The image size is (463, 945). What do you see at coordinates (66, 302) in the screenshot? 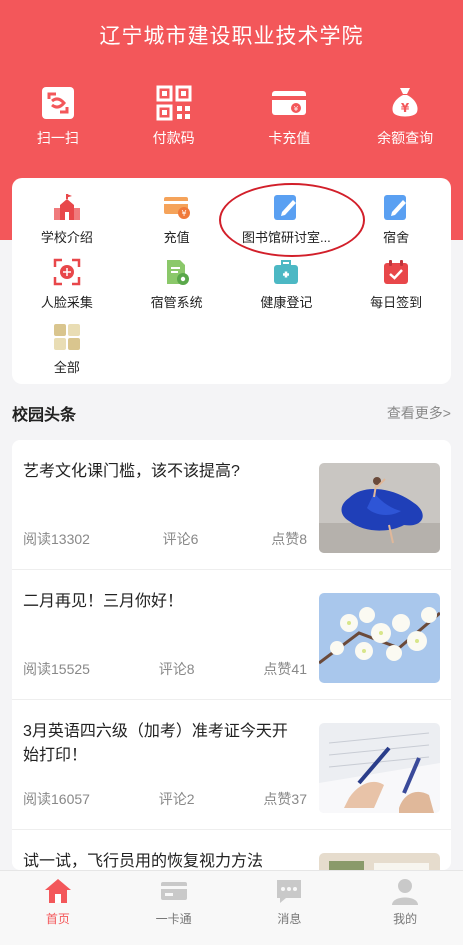
I see `service-label: 人脸采集` at bounding box center [66, 302].